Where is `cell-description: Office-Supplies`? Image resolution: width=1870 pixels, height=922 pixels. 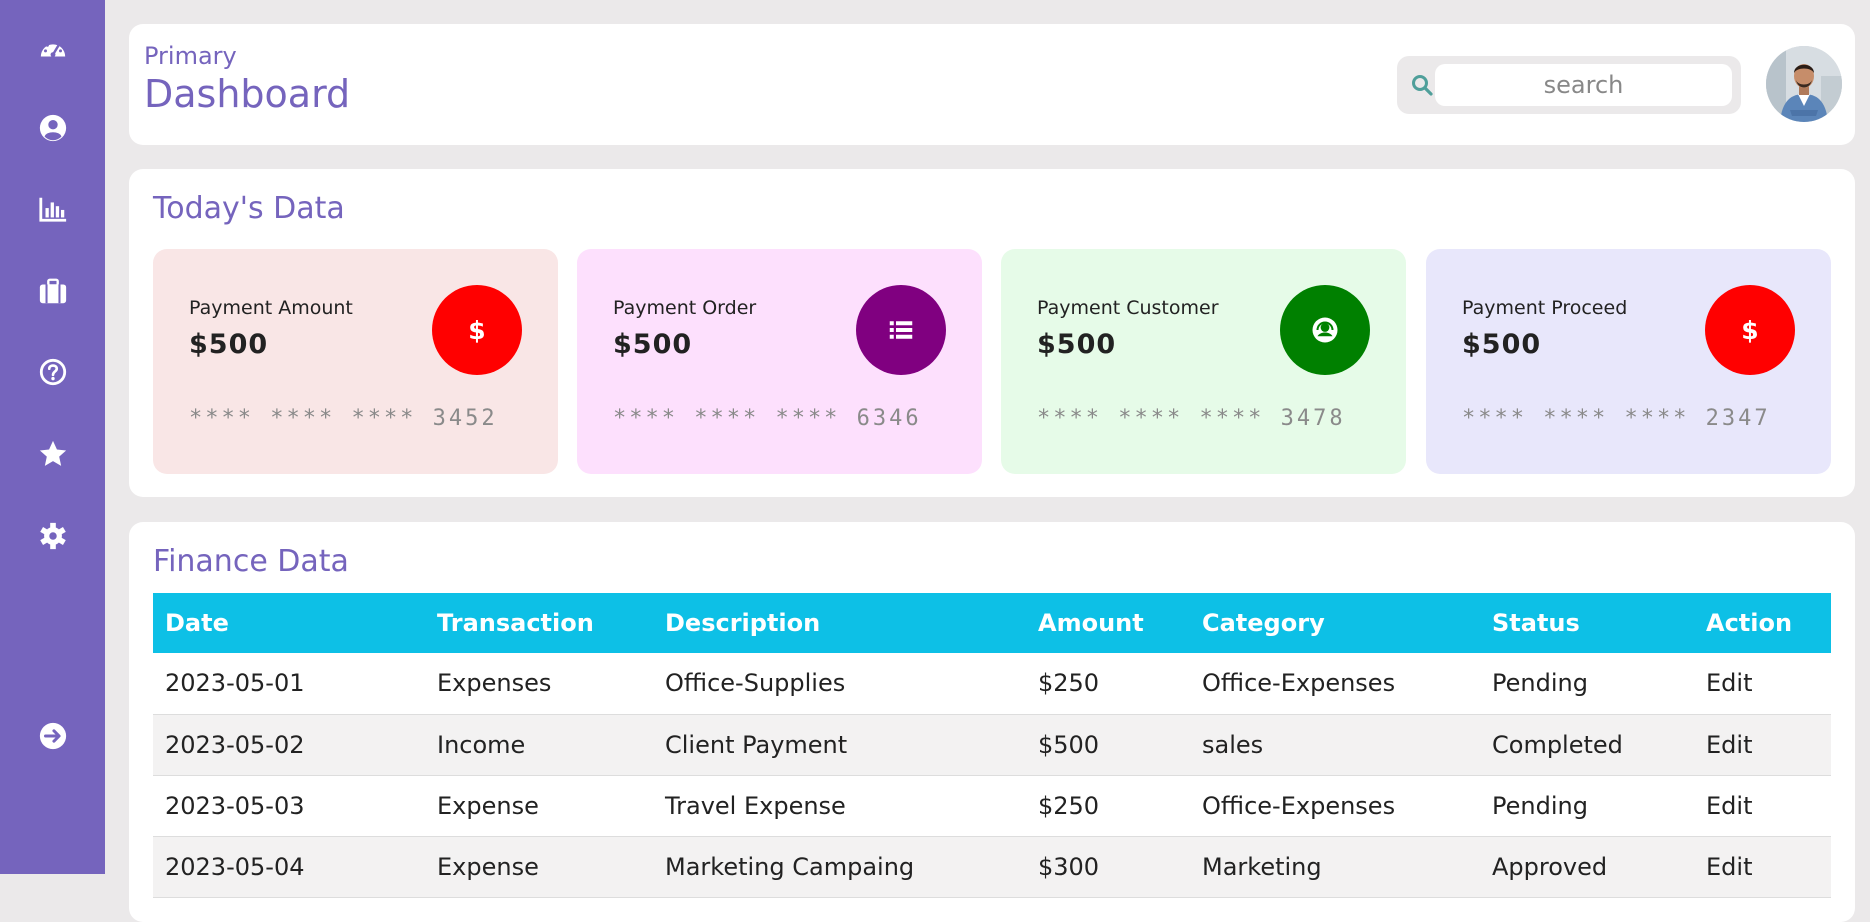
cell-description: Office-Supplies is located at coordinates (839, 684).